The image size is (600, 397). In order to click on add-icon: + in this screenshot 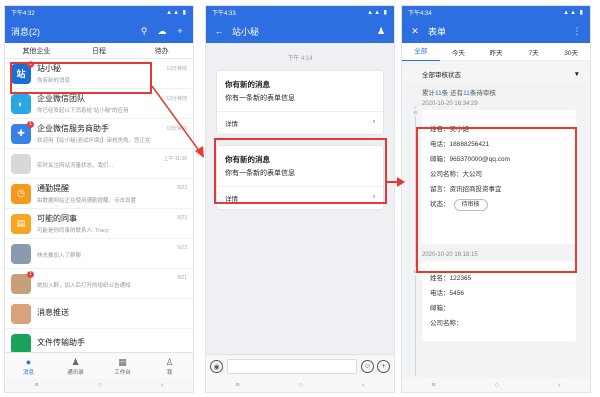, I will do `click(180, 31)`.